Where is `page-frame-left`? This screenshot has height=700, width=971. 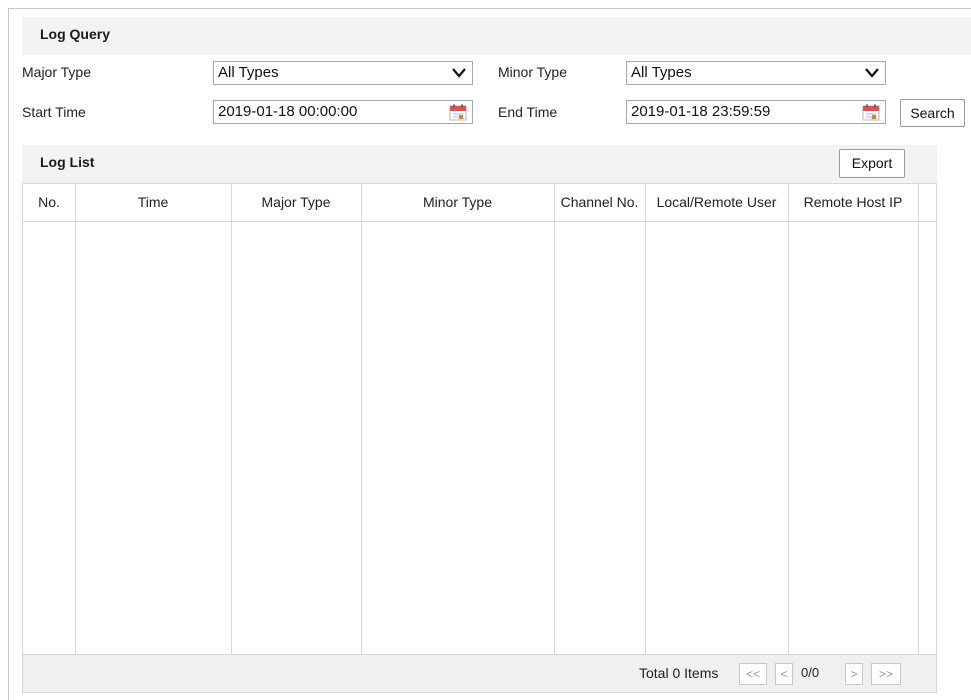 page-frame-left is located at coordinates (8, 354).